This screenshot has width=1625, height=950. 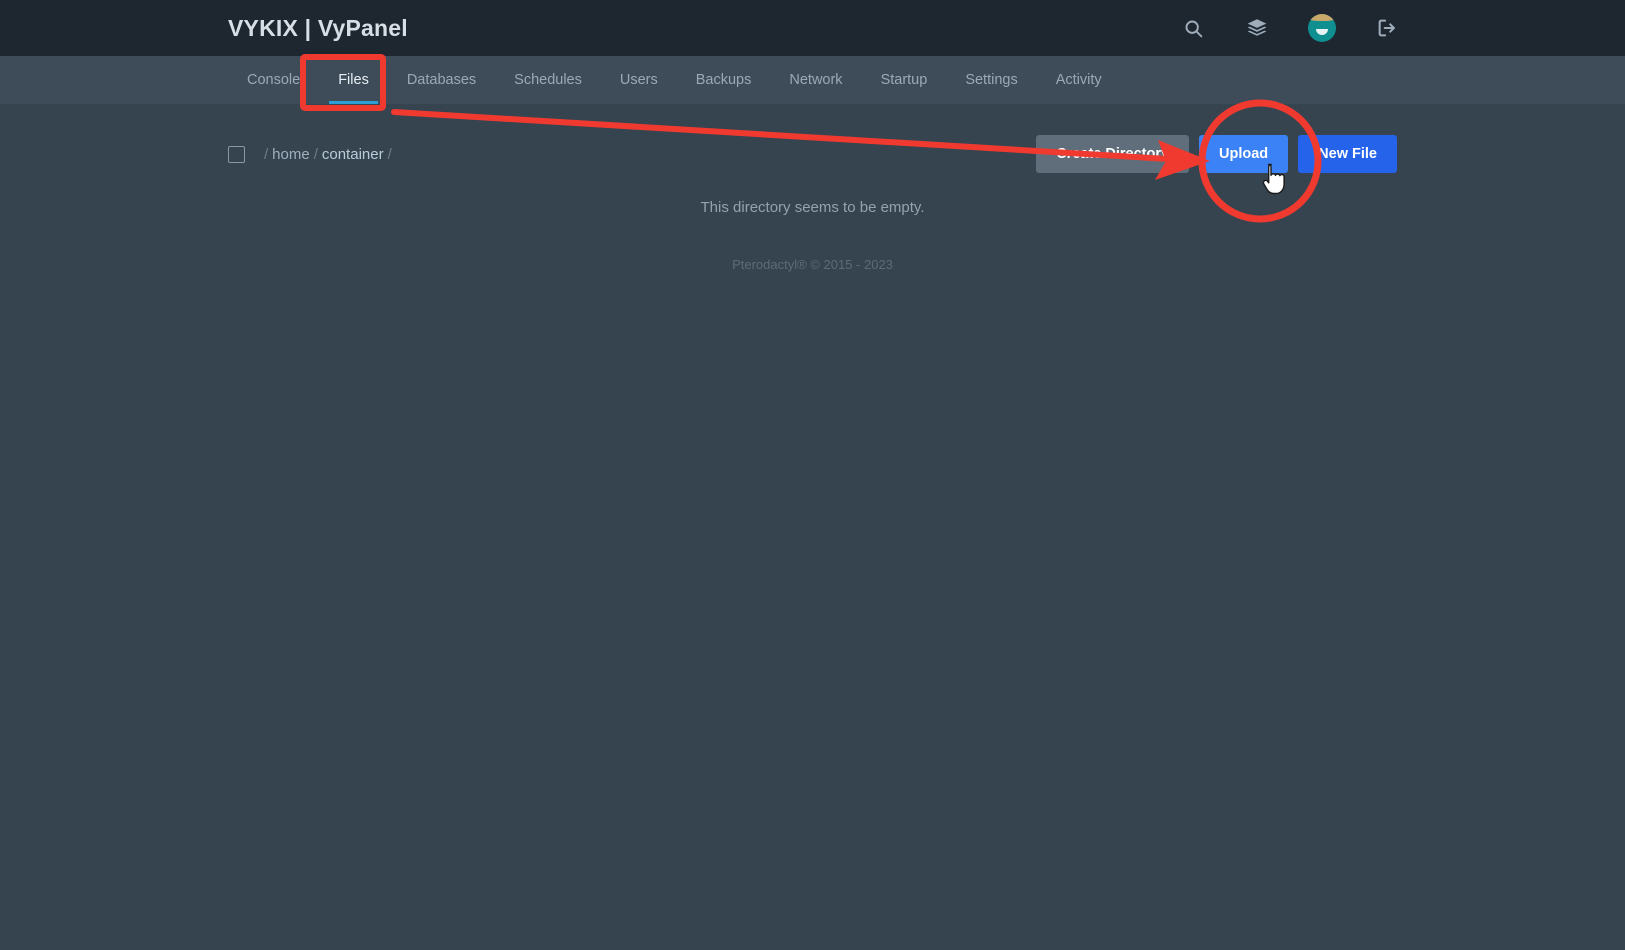 What do you see at coordinates (1244, 154) in the screenshot?
I see `upload-button: Upload` at bounding box center [1244, 154].